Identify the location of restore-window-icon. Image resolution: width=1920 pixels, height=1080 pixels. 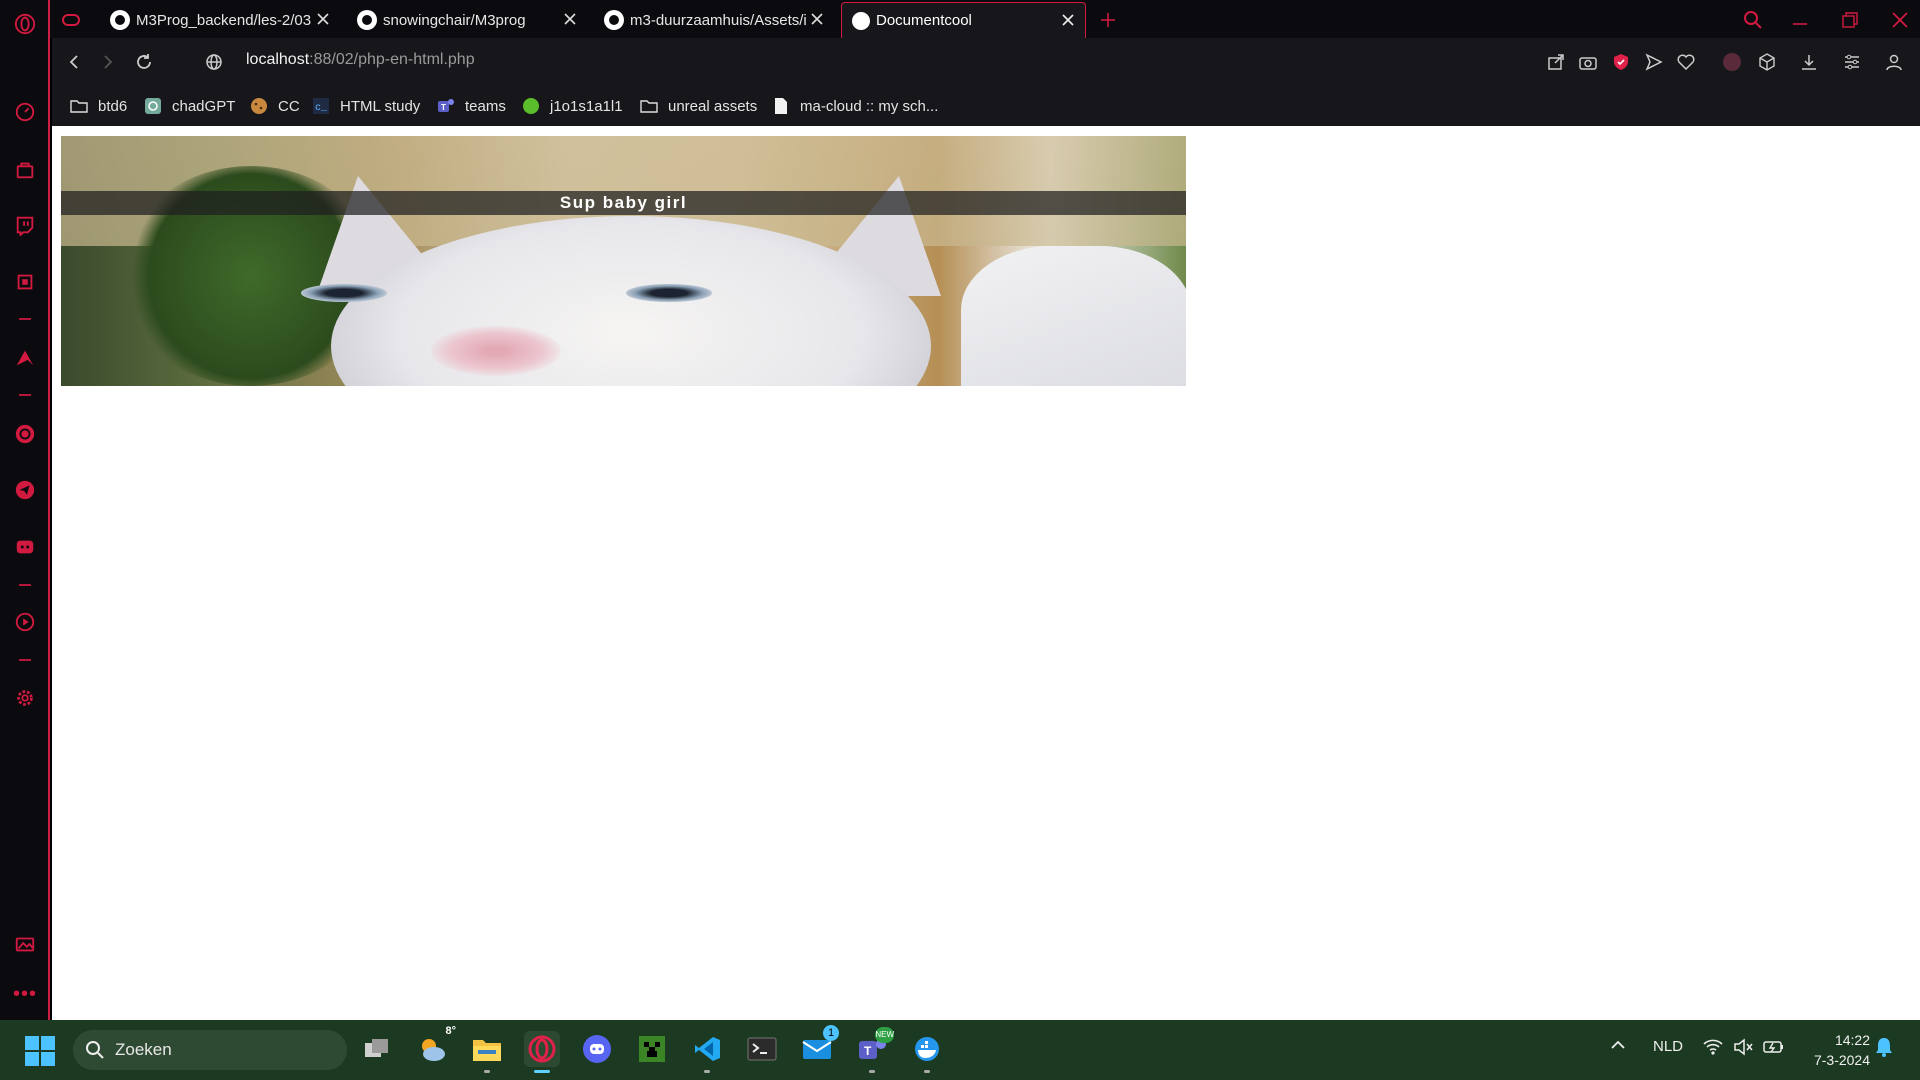
(1847, 20).